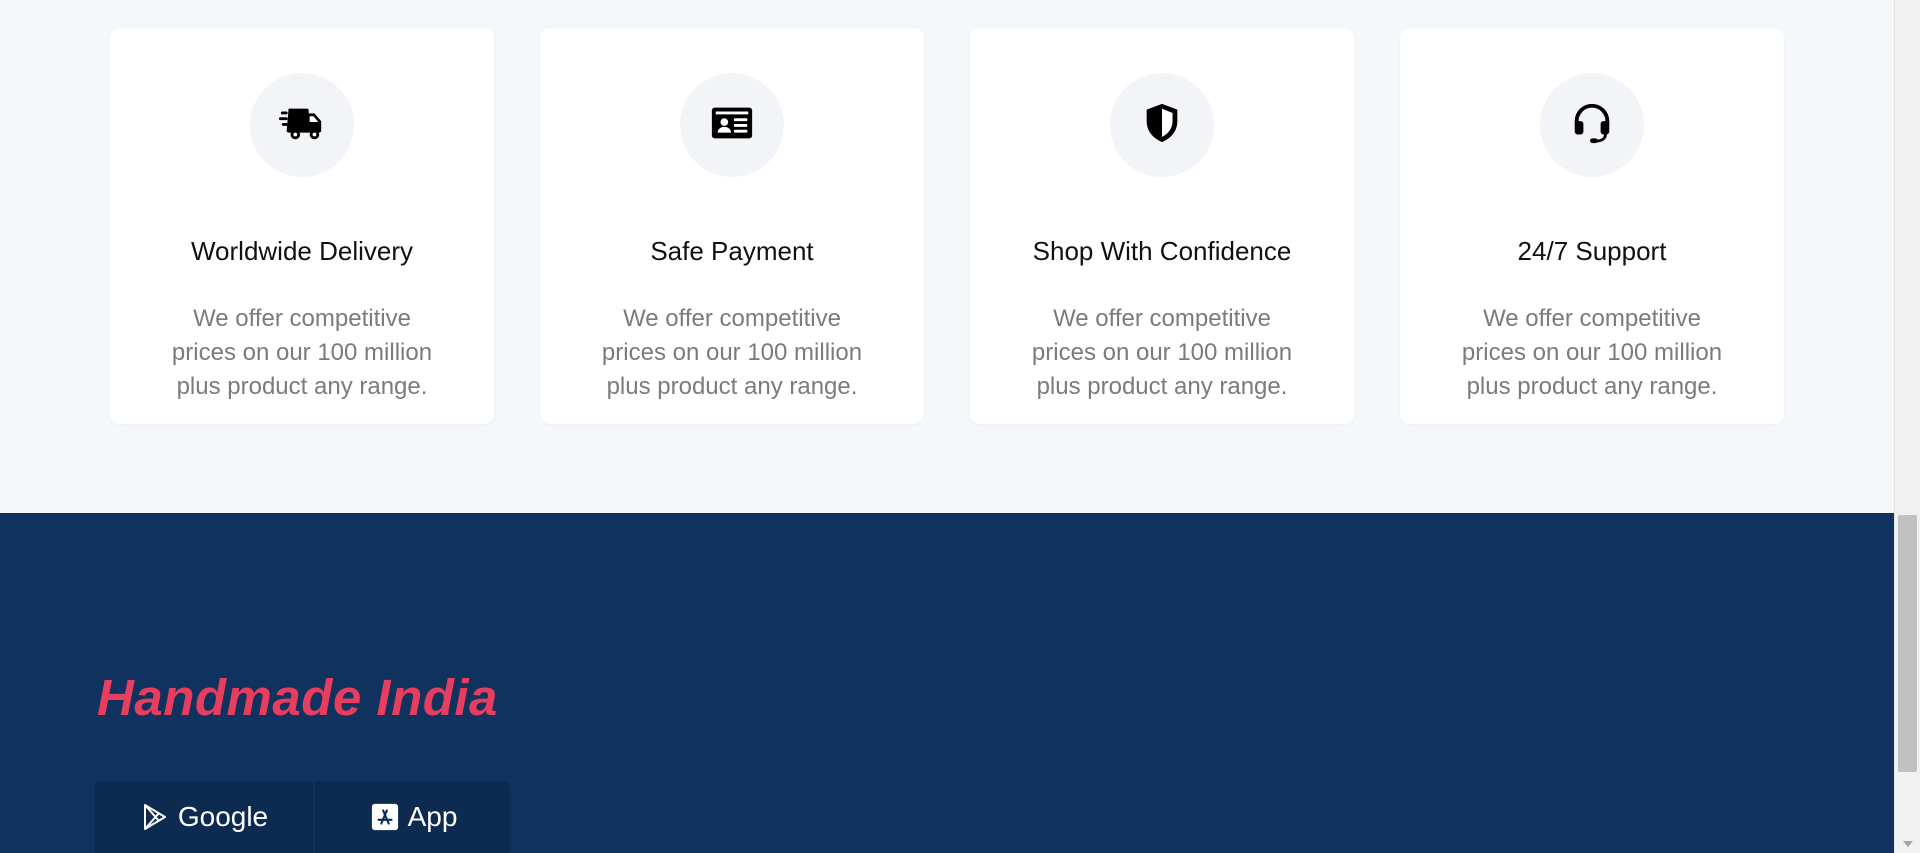 This screenshot has width=1920, height=853. I want to click on app-download-box: Google App, so click(302, 817).